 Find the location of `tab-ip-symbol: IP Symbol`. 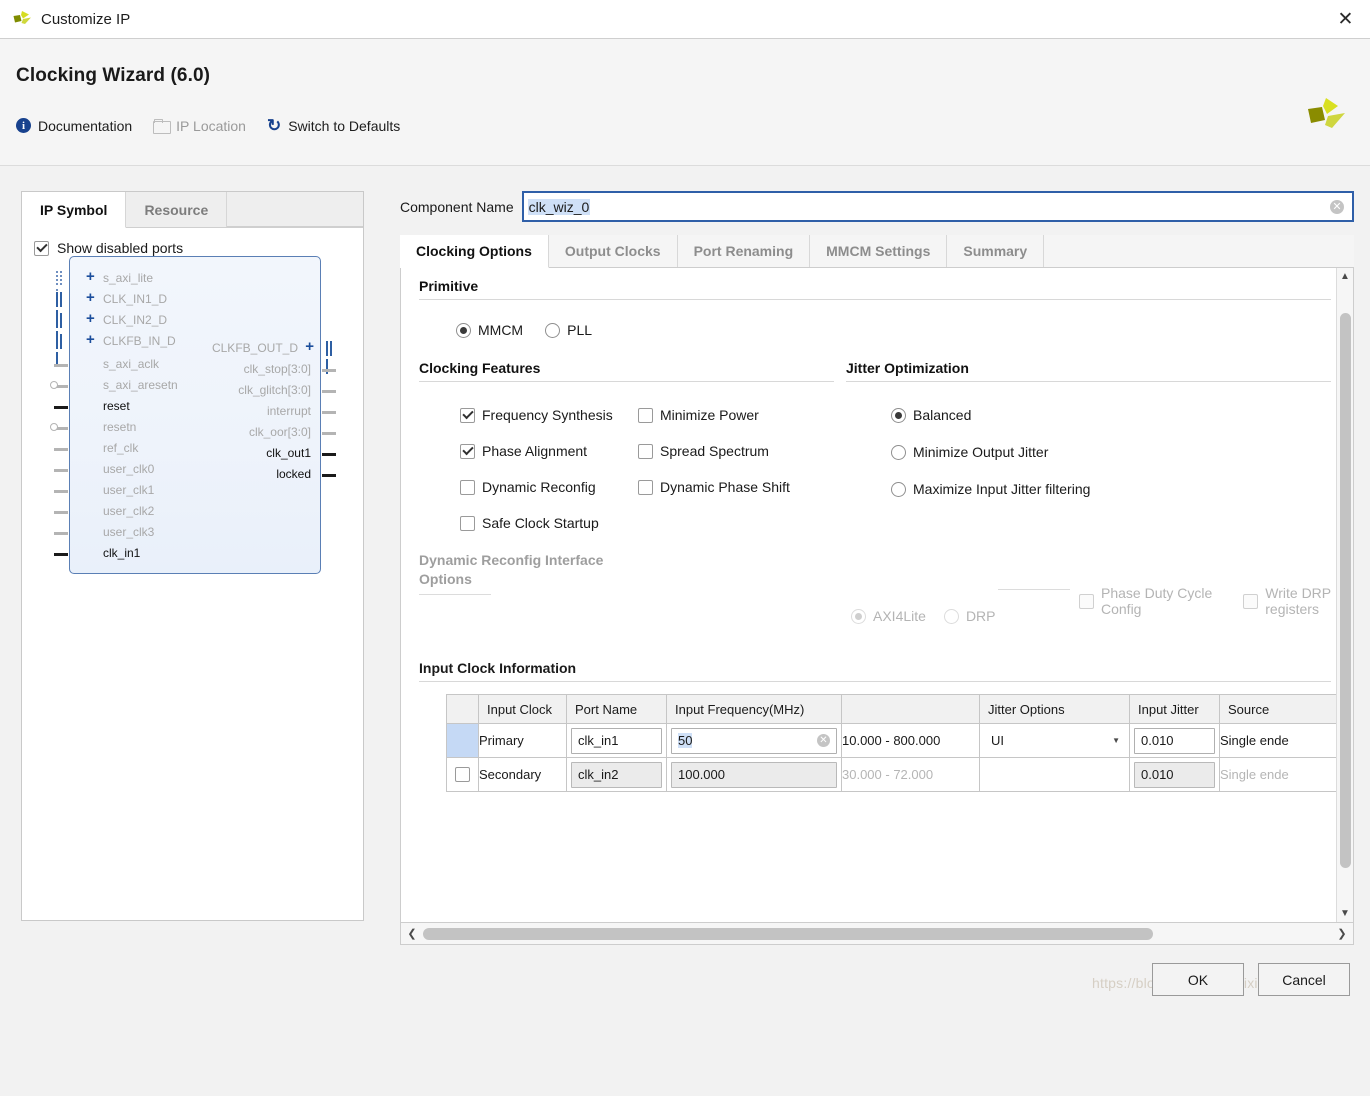

tab-ip-symbol: IP Symbol is located at coordinates (74, 210).